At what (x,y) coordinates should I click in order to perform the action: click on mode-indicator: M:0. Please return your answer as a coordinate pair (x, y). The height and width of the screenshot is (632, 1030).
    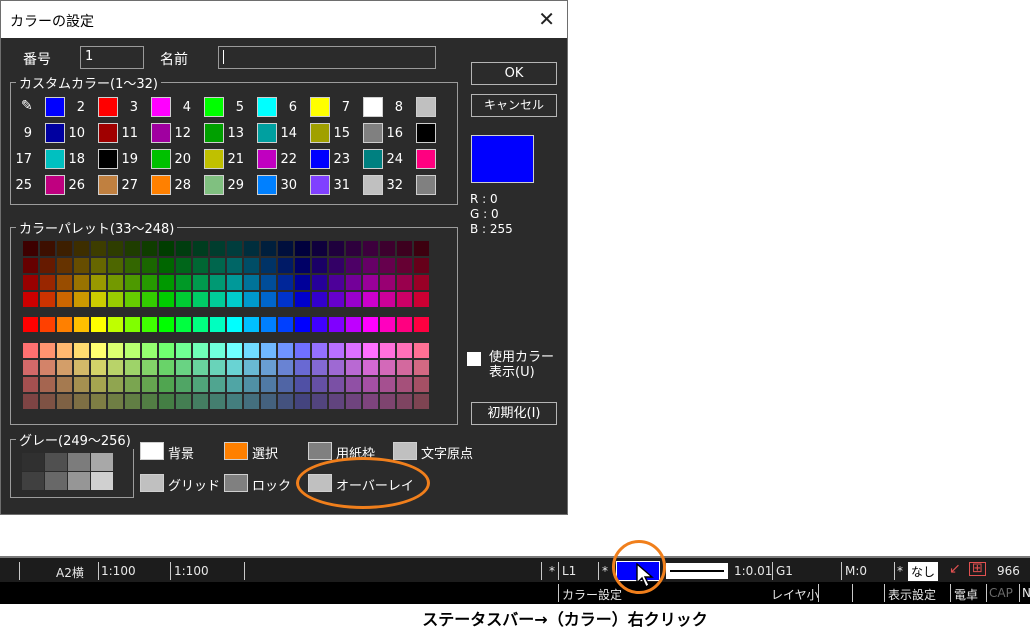
    Looking at the image, I should click on (856, 571).